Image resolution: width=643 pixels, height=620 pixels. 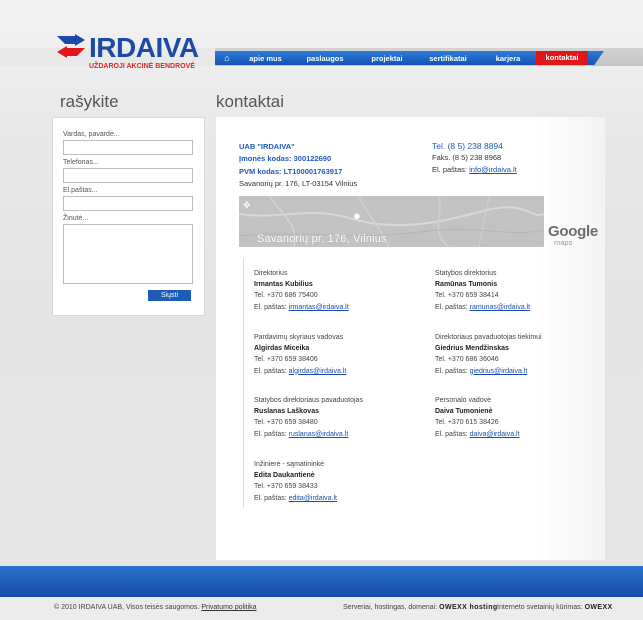 What do you see at coordinates (467, 360) in the screenshot?
I see `person-phone: Tel. +370 686 36046` at bounding box center [467, 360].